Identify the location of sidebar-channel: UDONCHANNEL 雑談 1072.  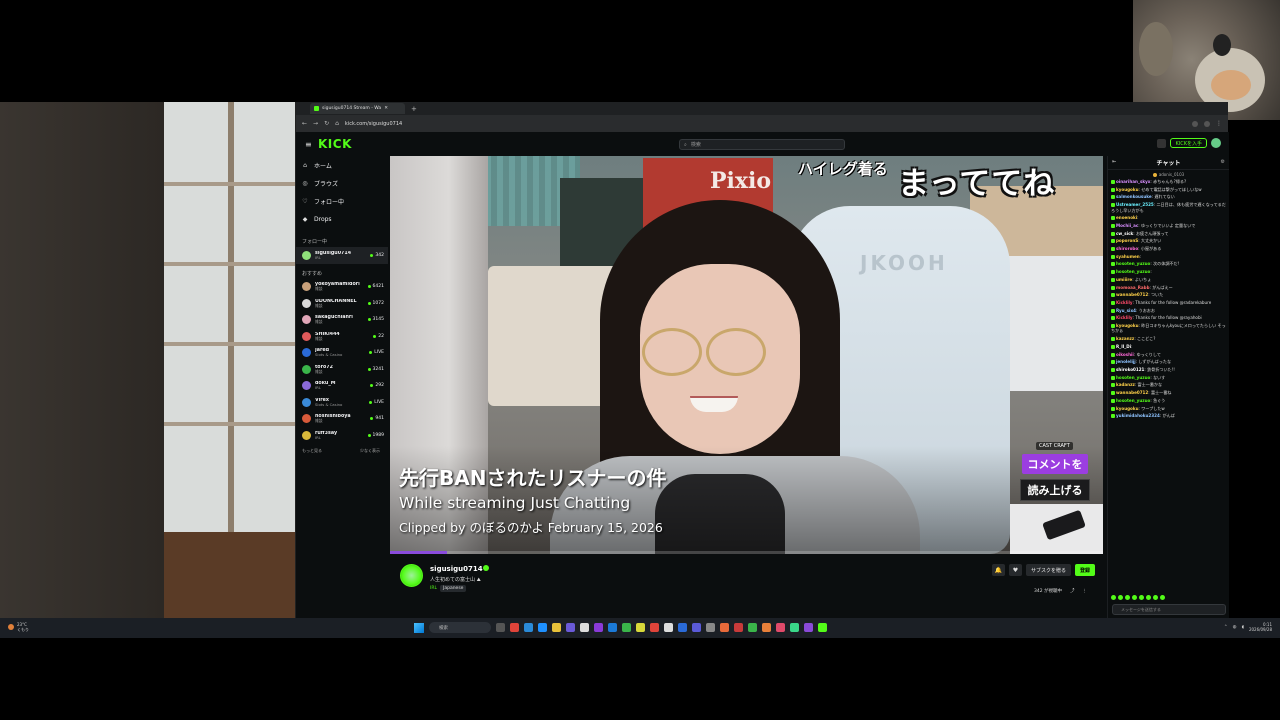
(342, 303).